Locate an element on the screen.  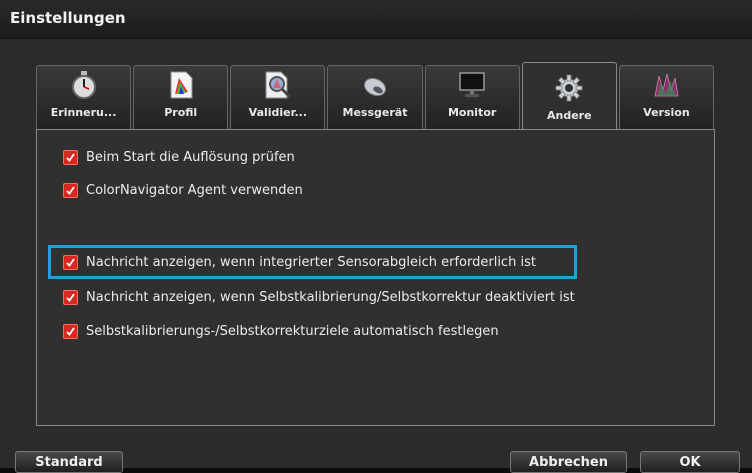
validation-magnifier-icon is located at coordinates (278, 85).